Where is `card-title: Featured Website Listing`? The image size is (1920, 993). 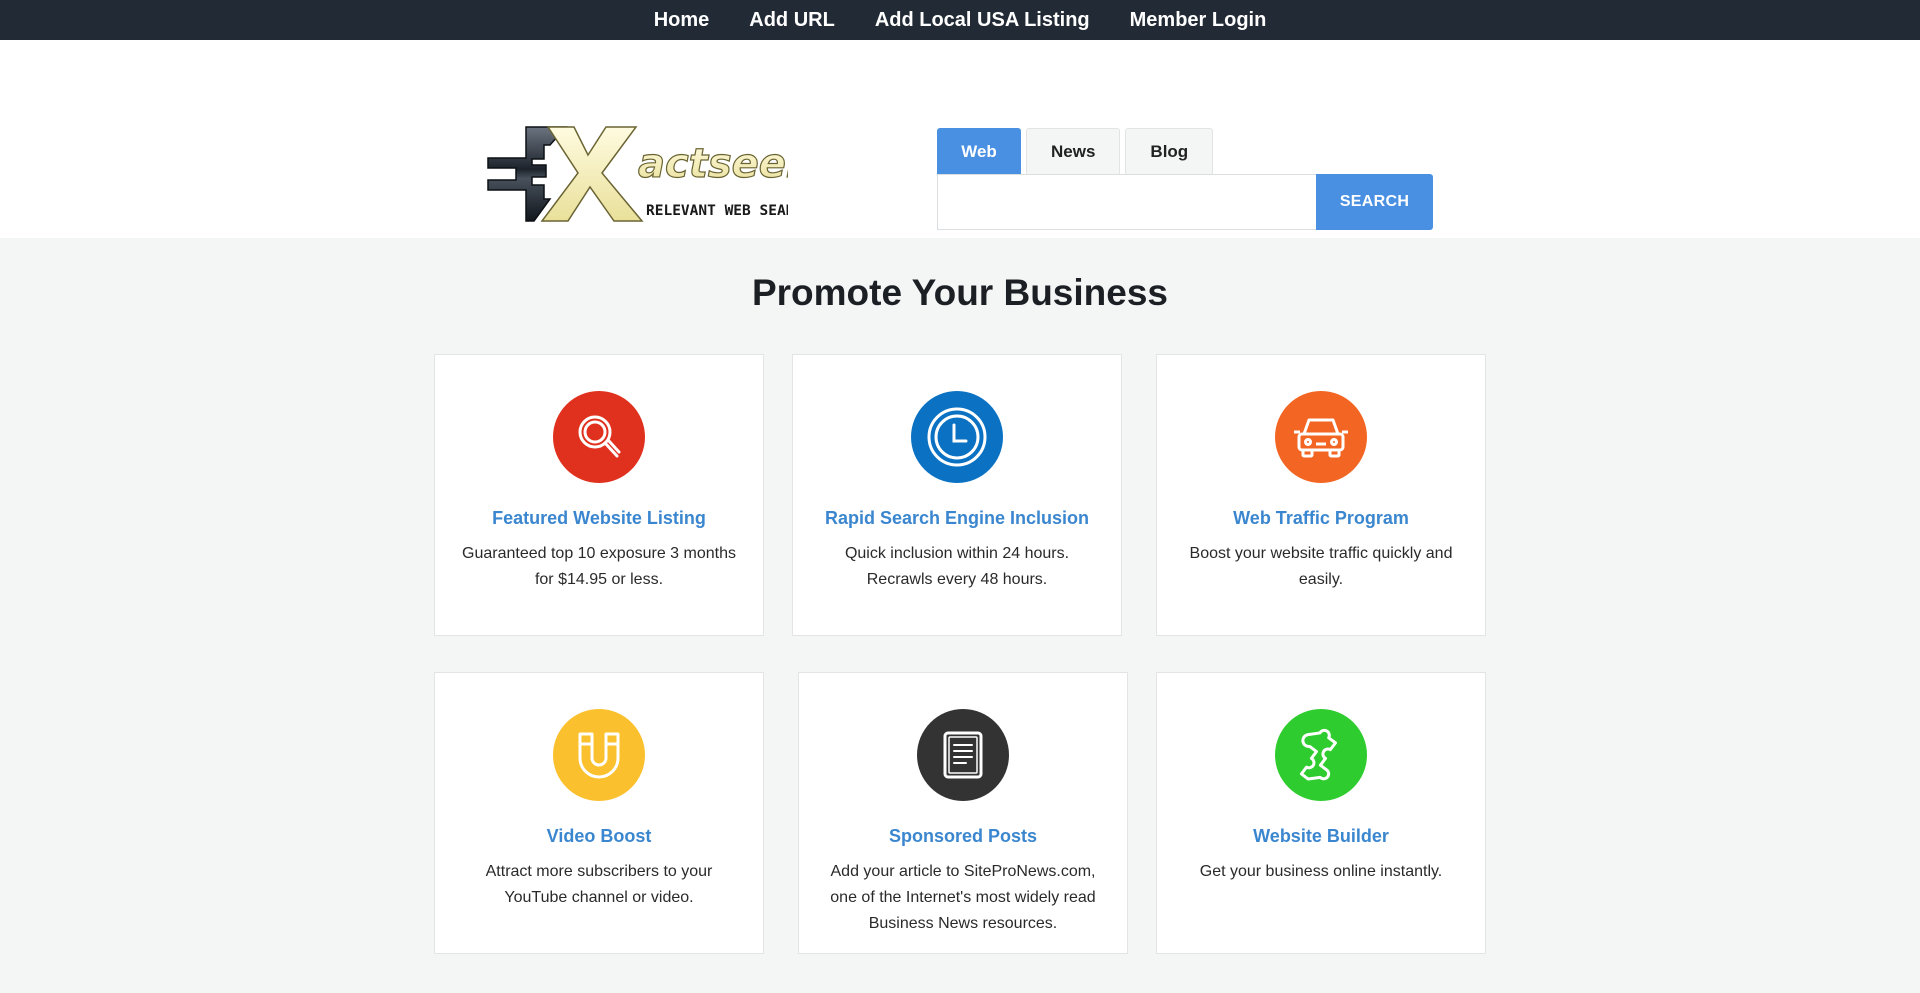 card-title: Featured Website Listing is located at coordinates (599, 518).